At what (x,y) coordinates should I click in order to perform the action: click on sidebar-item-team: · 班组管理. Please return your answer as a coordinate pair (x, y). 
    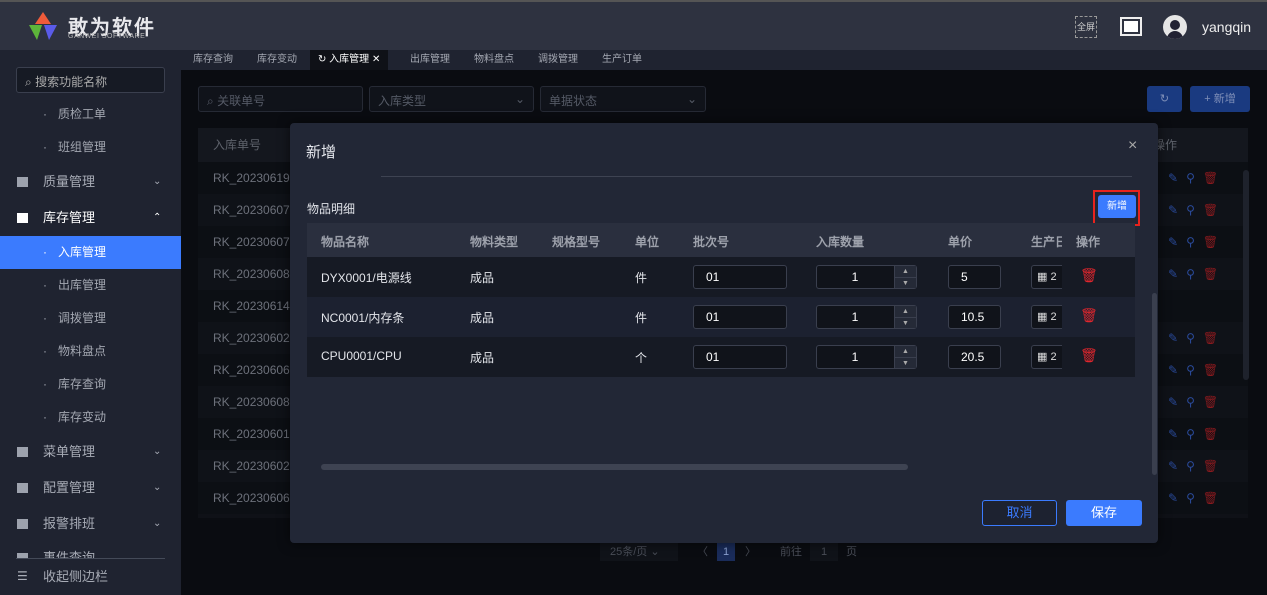
    Looking at the image, I should click on (90, 147).